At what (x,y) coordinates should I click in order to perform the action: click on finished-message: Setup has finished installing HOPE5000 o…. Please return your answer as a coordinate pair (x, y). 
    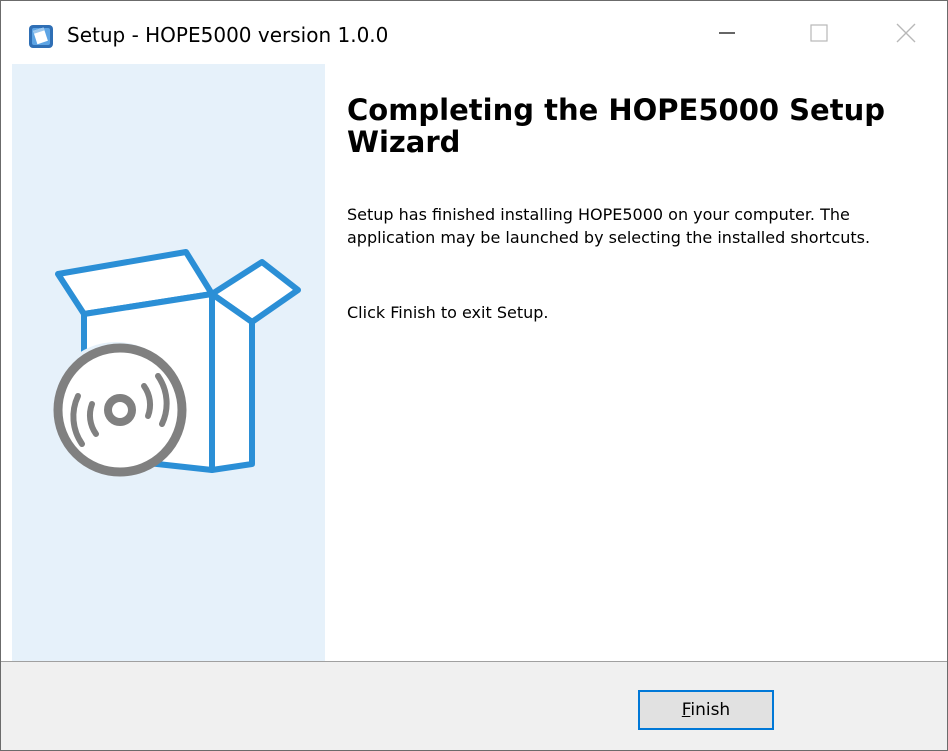
    Looking at the image, I should click on (609, 226).